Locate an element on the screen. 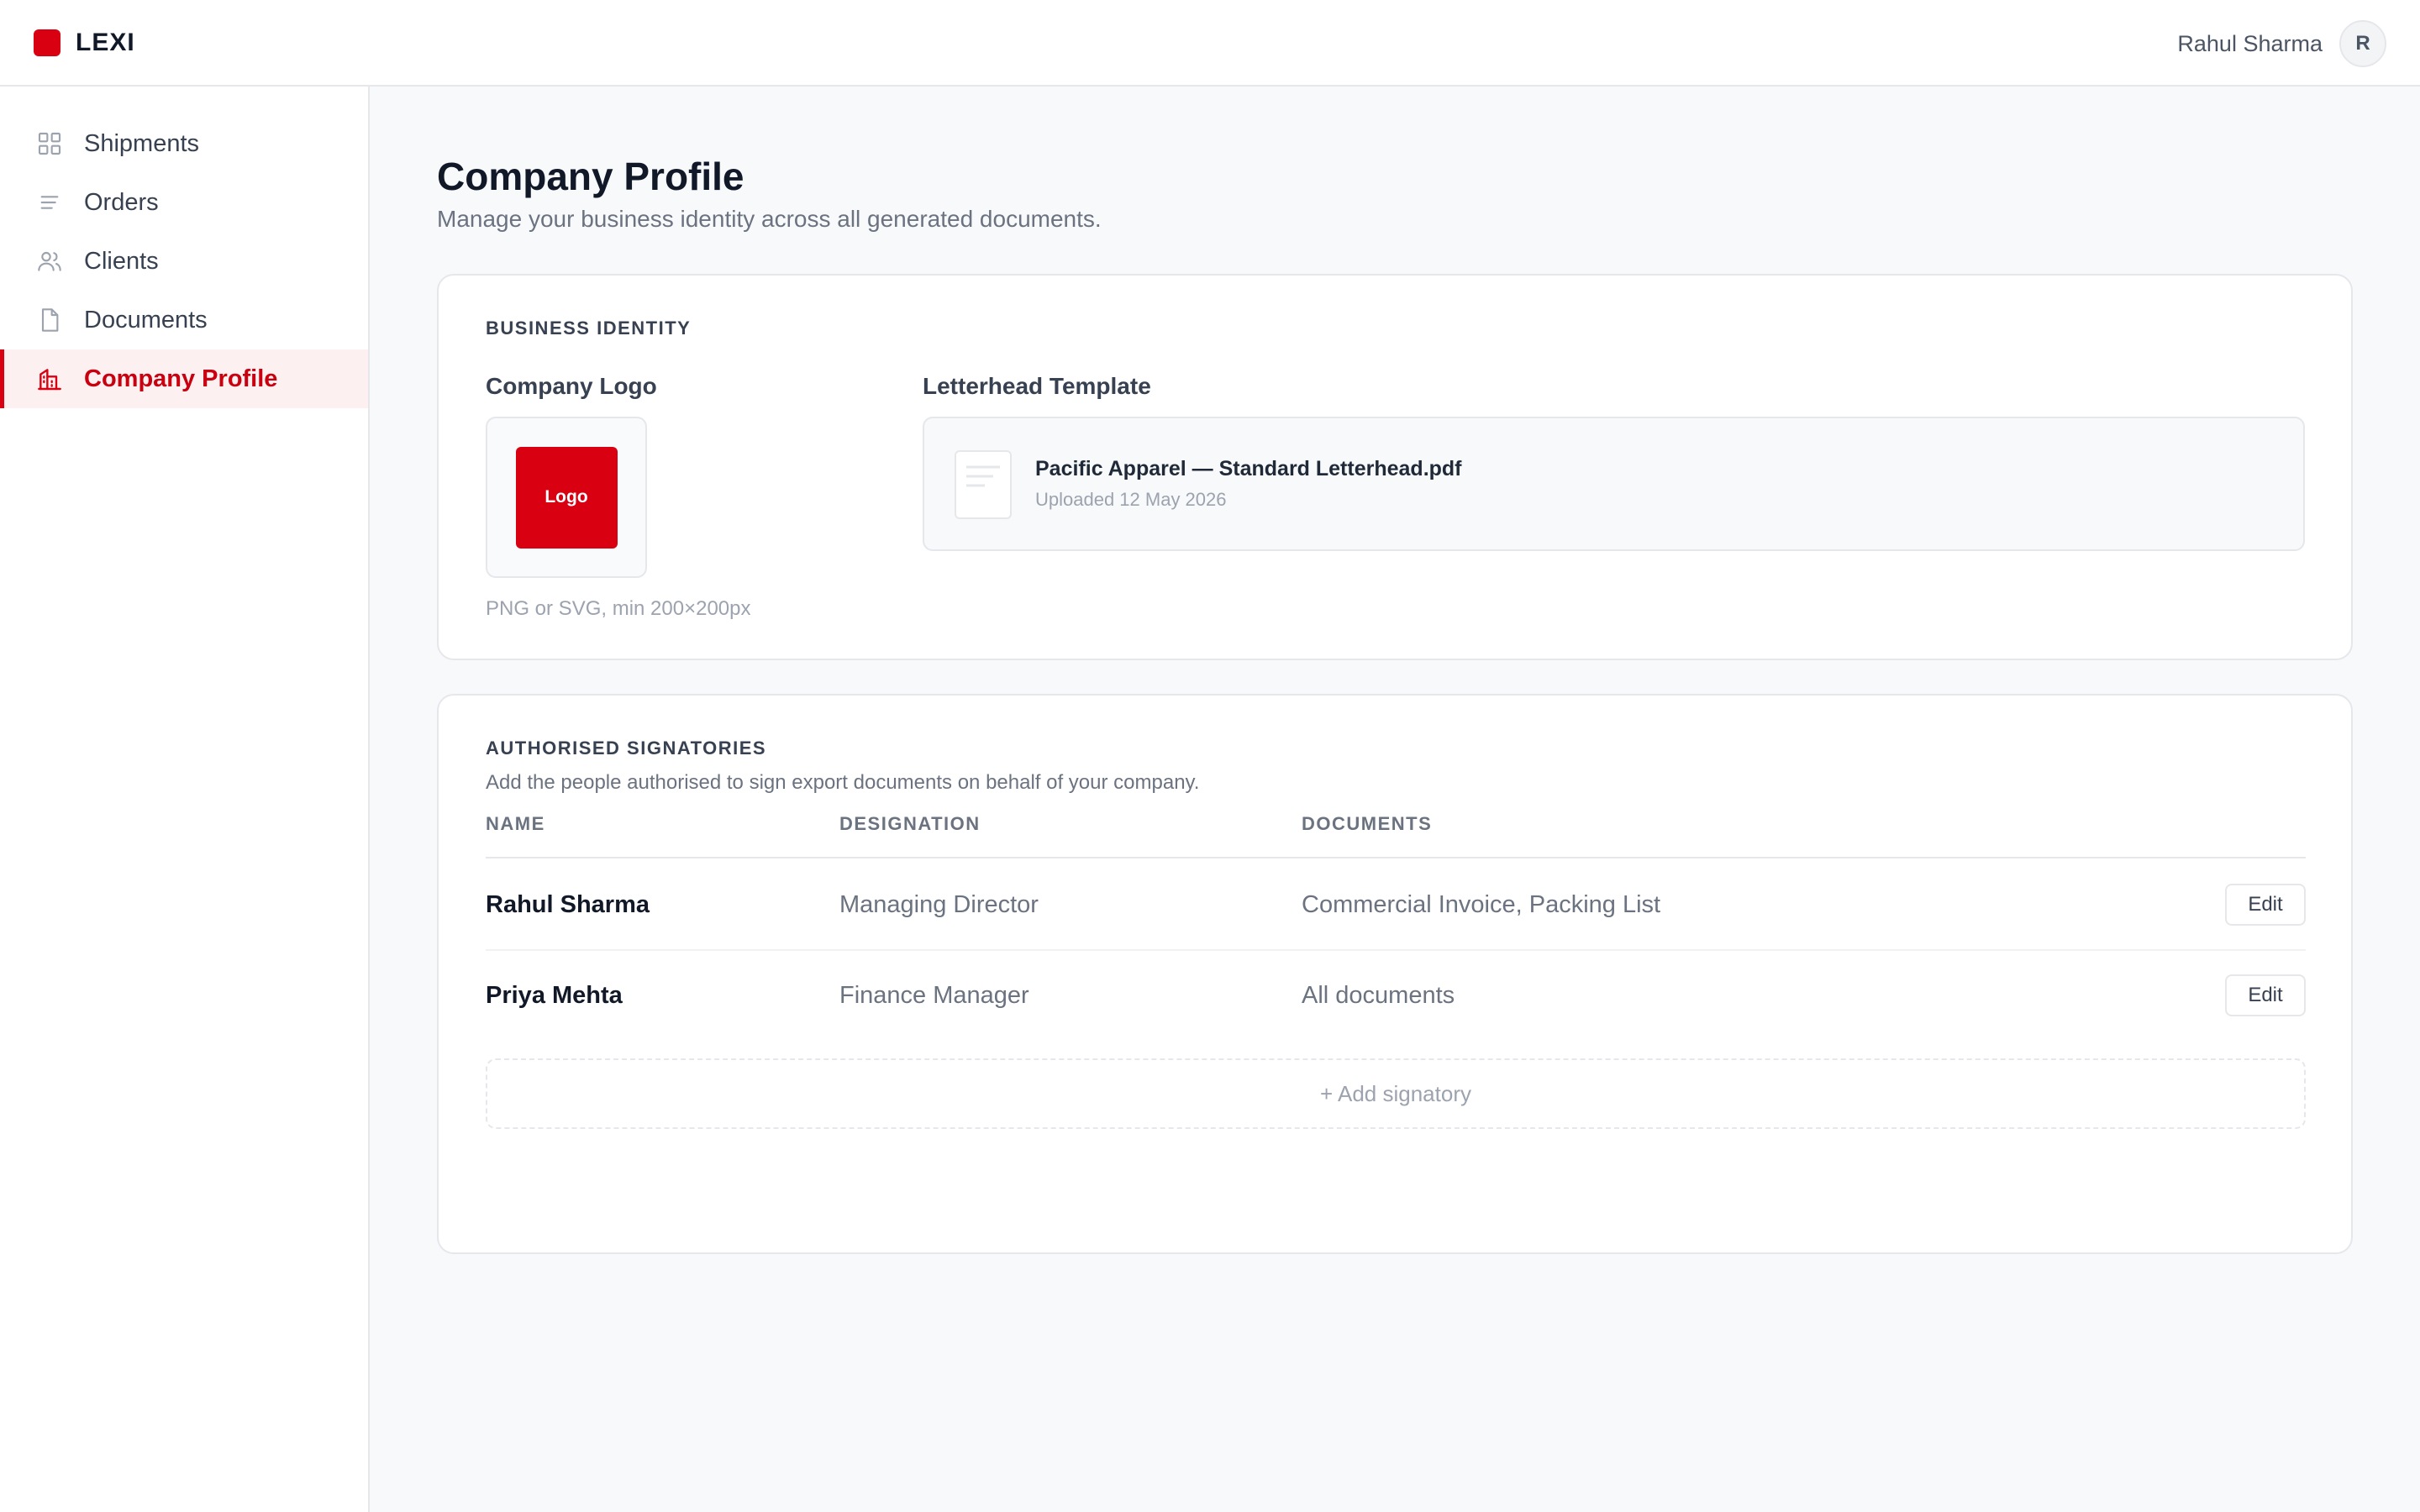 The width and height of the screenshot is (2420, 1512). logo-hint: PNG or SVG, min 200×200px is located at coordinates (618, 608).